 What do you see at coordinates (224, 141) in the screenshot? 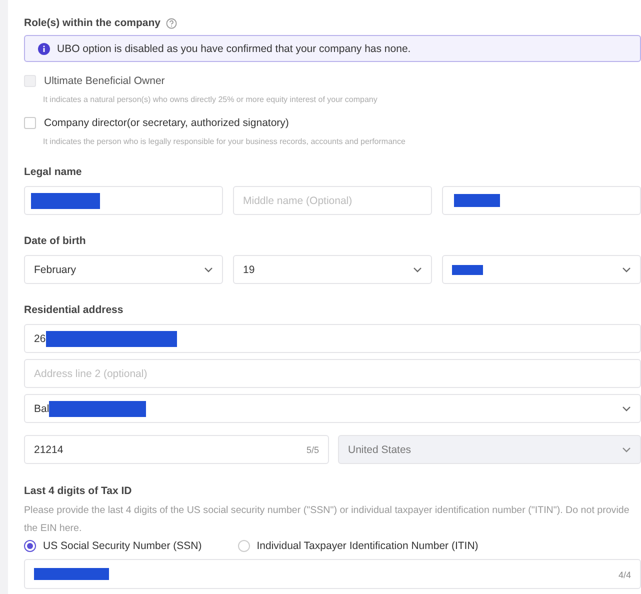
I see `option-hint: It indicates the person who is legally responsible for your business records, accounts and performance` at bounding box center [224, 141].